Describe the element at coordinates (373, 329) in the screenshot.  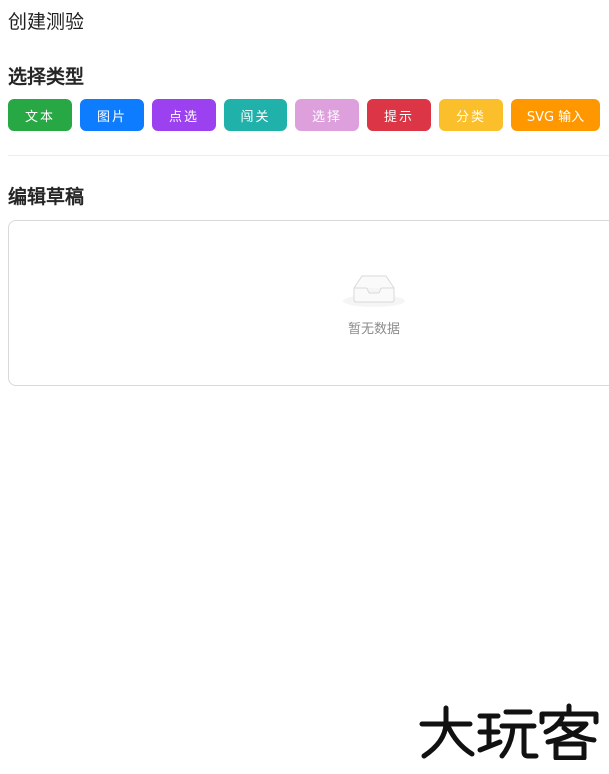
I see `empty-state-text: 暂无数据` at that location.